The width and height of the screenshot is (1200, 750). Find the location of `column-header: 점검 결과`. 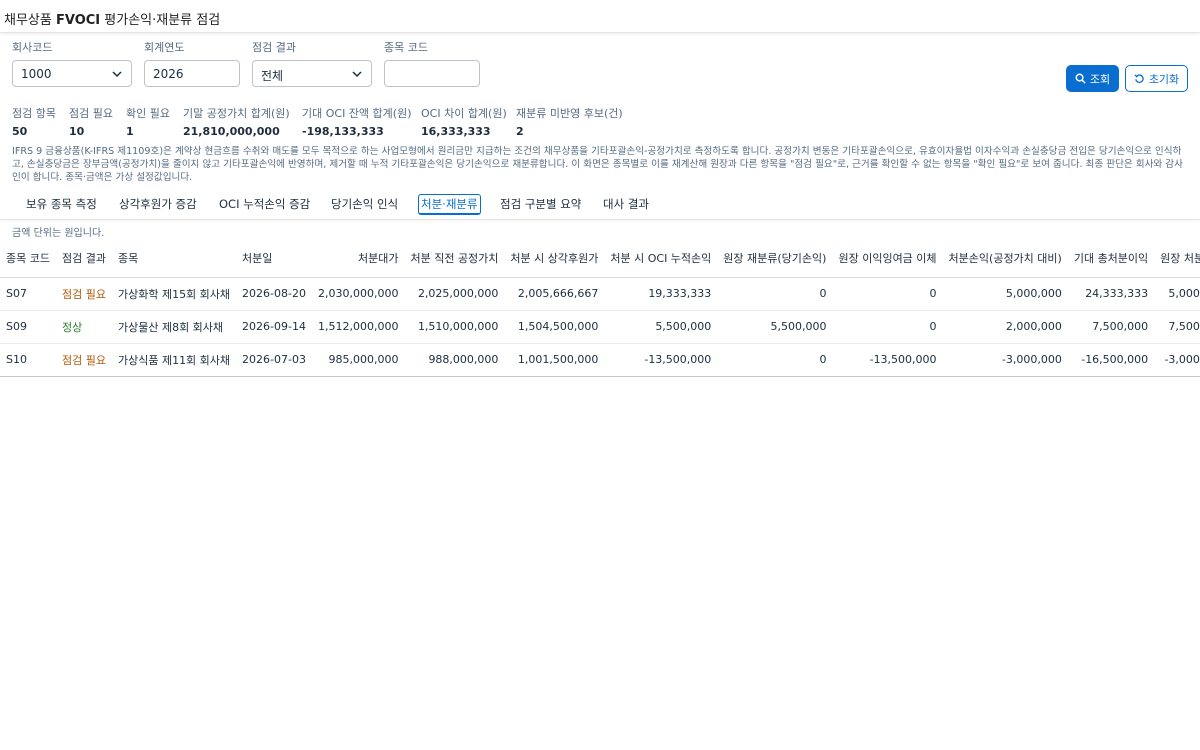

column-header: 점검 결과 is located at coordinates (83, 259).